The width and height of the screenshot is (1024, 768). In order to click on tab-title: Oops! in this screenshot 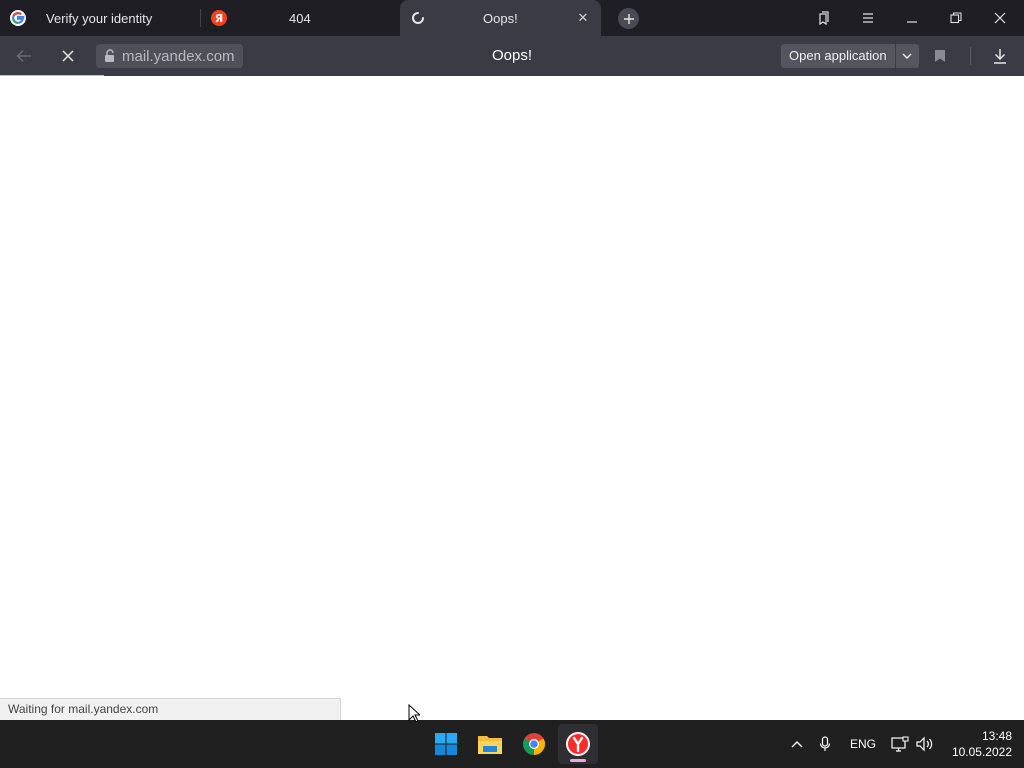, I will do `click(500, 18)`.